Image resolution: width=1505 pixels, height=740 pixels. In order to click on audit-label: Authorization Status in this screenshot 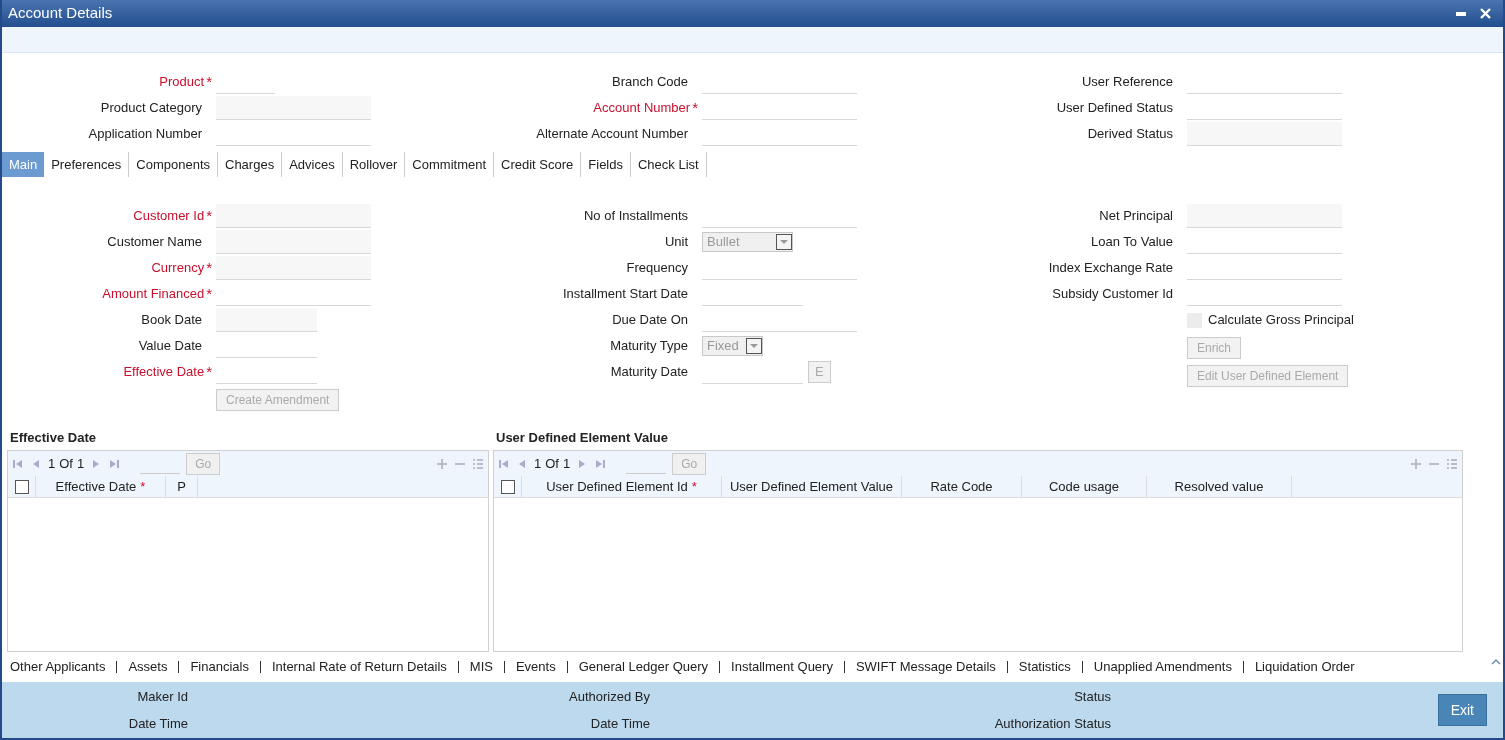, I will do `click(1052, 723)`.